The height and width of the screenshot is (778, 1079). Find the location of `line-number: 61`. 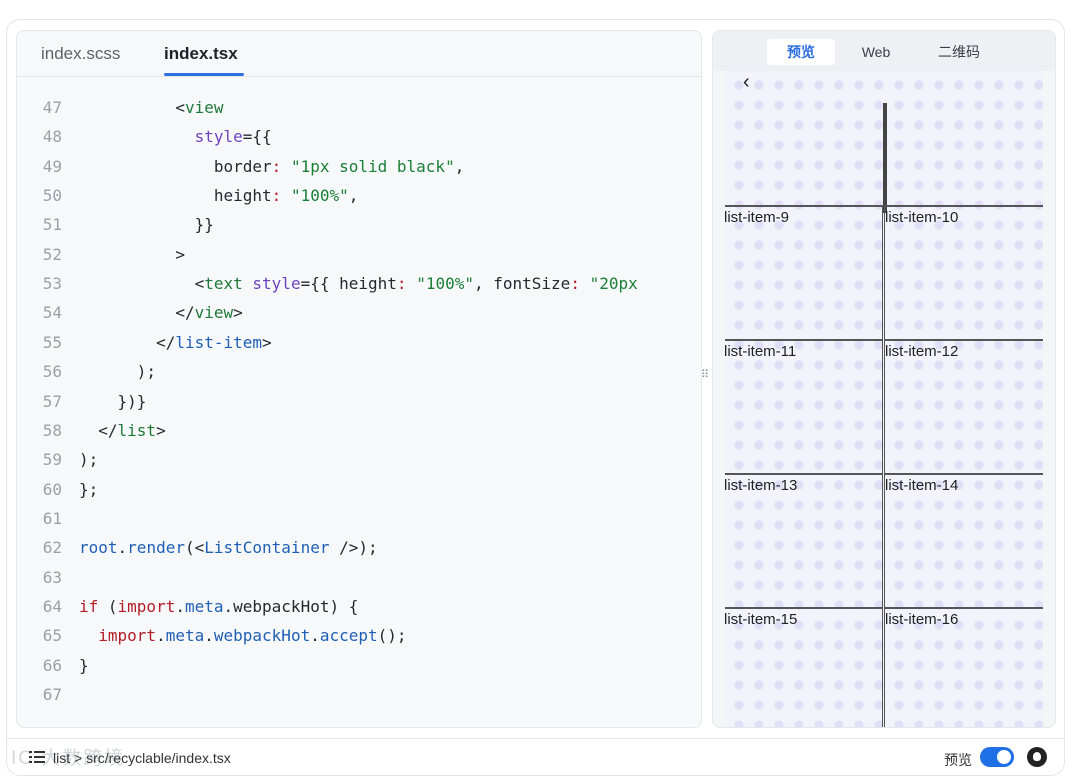

line-number: 61 is located at coordinates (52, 518).